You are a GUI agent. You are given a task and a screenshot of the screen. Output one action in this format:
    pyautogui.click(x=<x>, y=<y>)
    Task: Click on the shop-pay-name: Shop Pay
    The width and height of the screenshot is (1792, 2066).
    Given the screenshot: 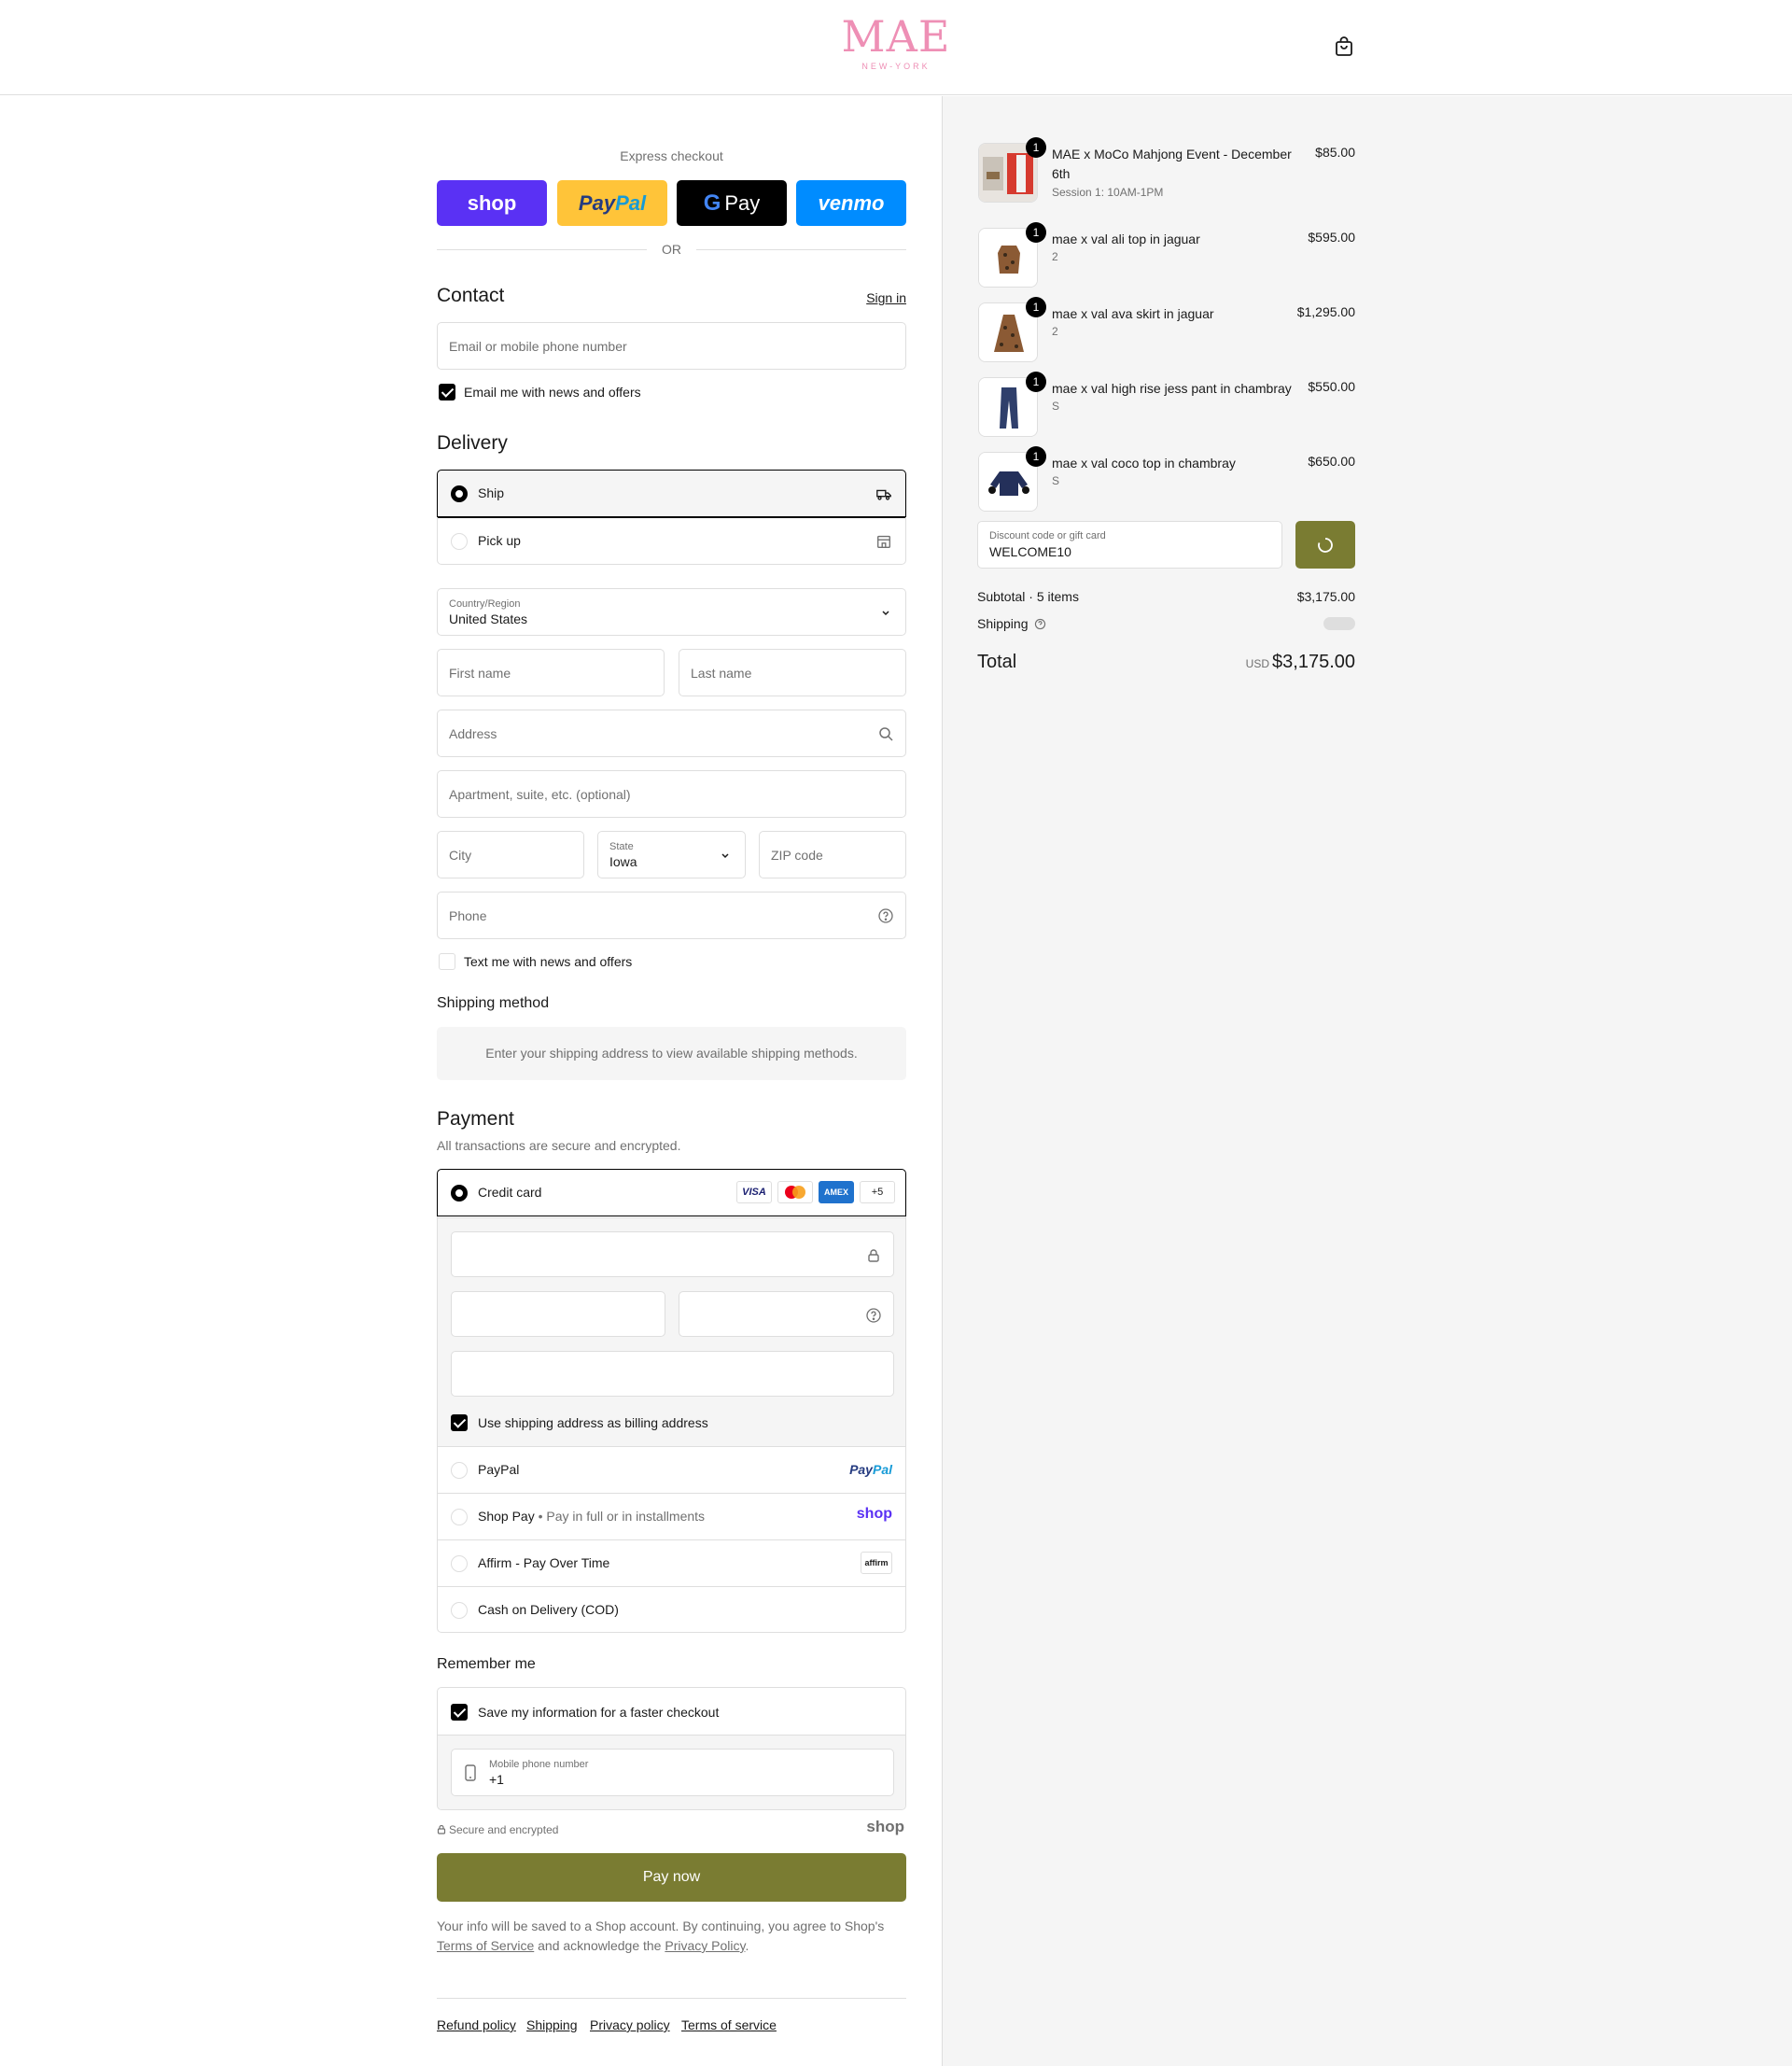 What is the action you would take?
    pyautogui.click(x=506, y=1516)
    